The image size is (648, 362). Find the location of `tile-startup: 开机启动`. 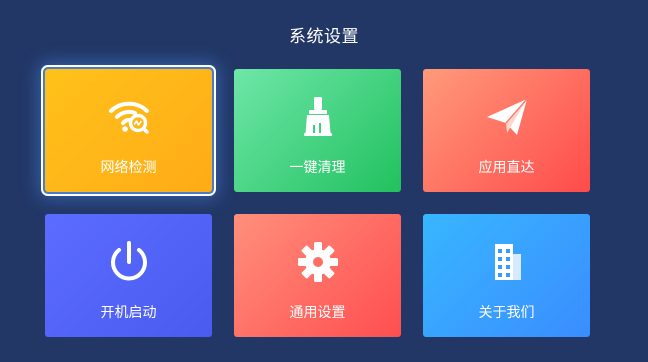

tile-startup: 开机启动 is located at coordinates (128, 275).